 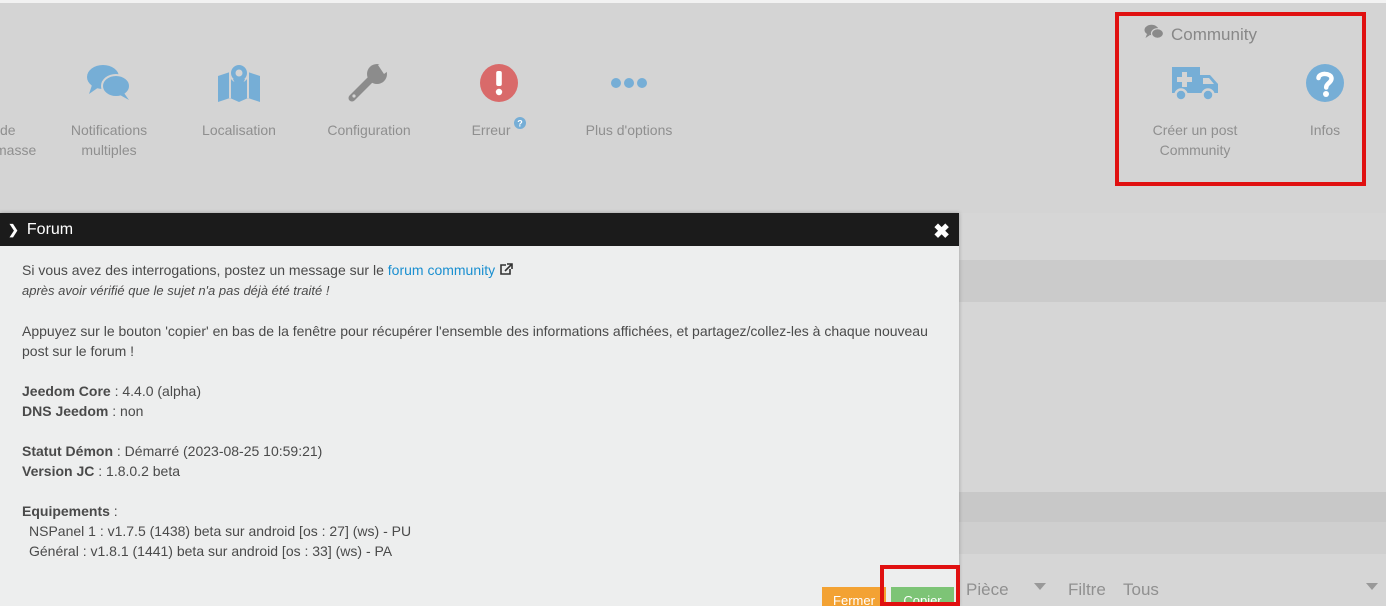 What do you see at coordinates (987, 590) in the screenshot?
I see `piece-select: Pièce` at bounding box center [987, 590].